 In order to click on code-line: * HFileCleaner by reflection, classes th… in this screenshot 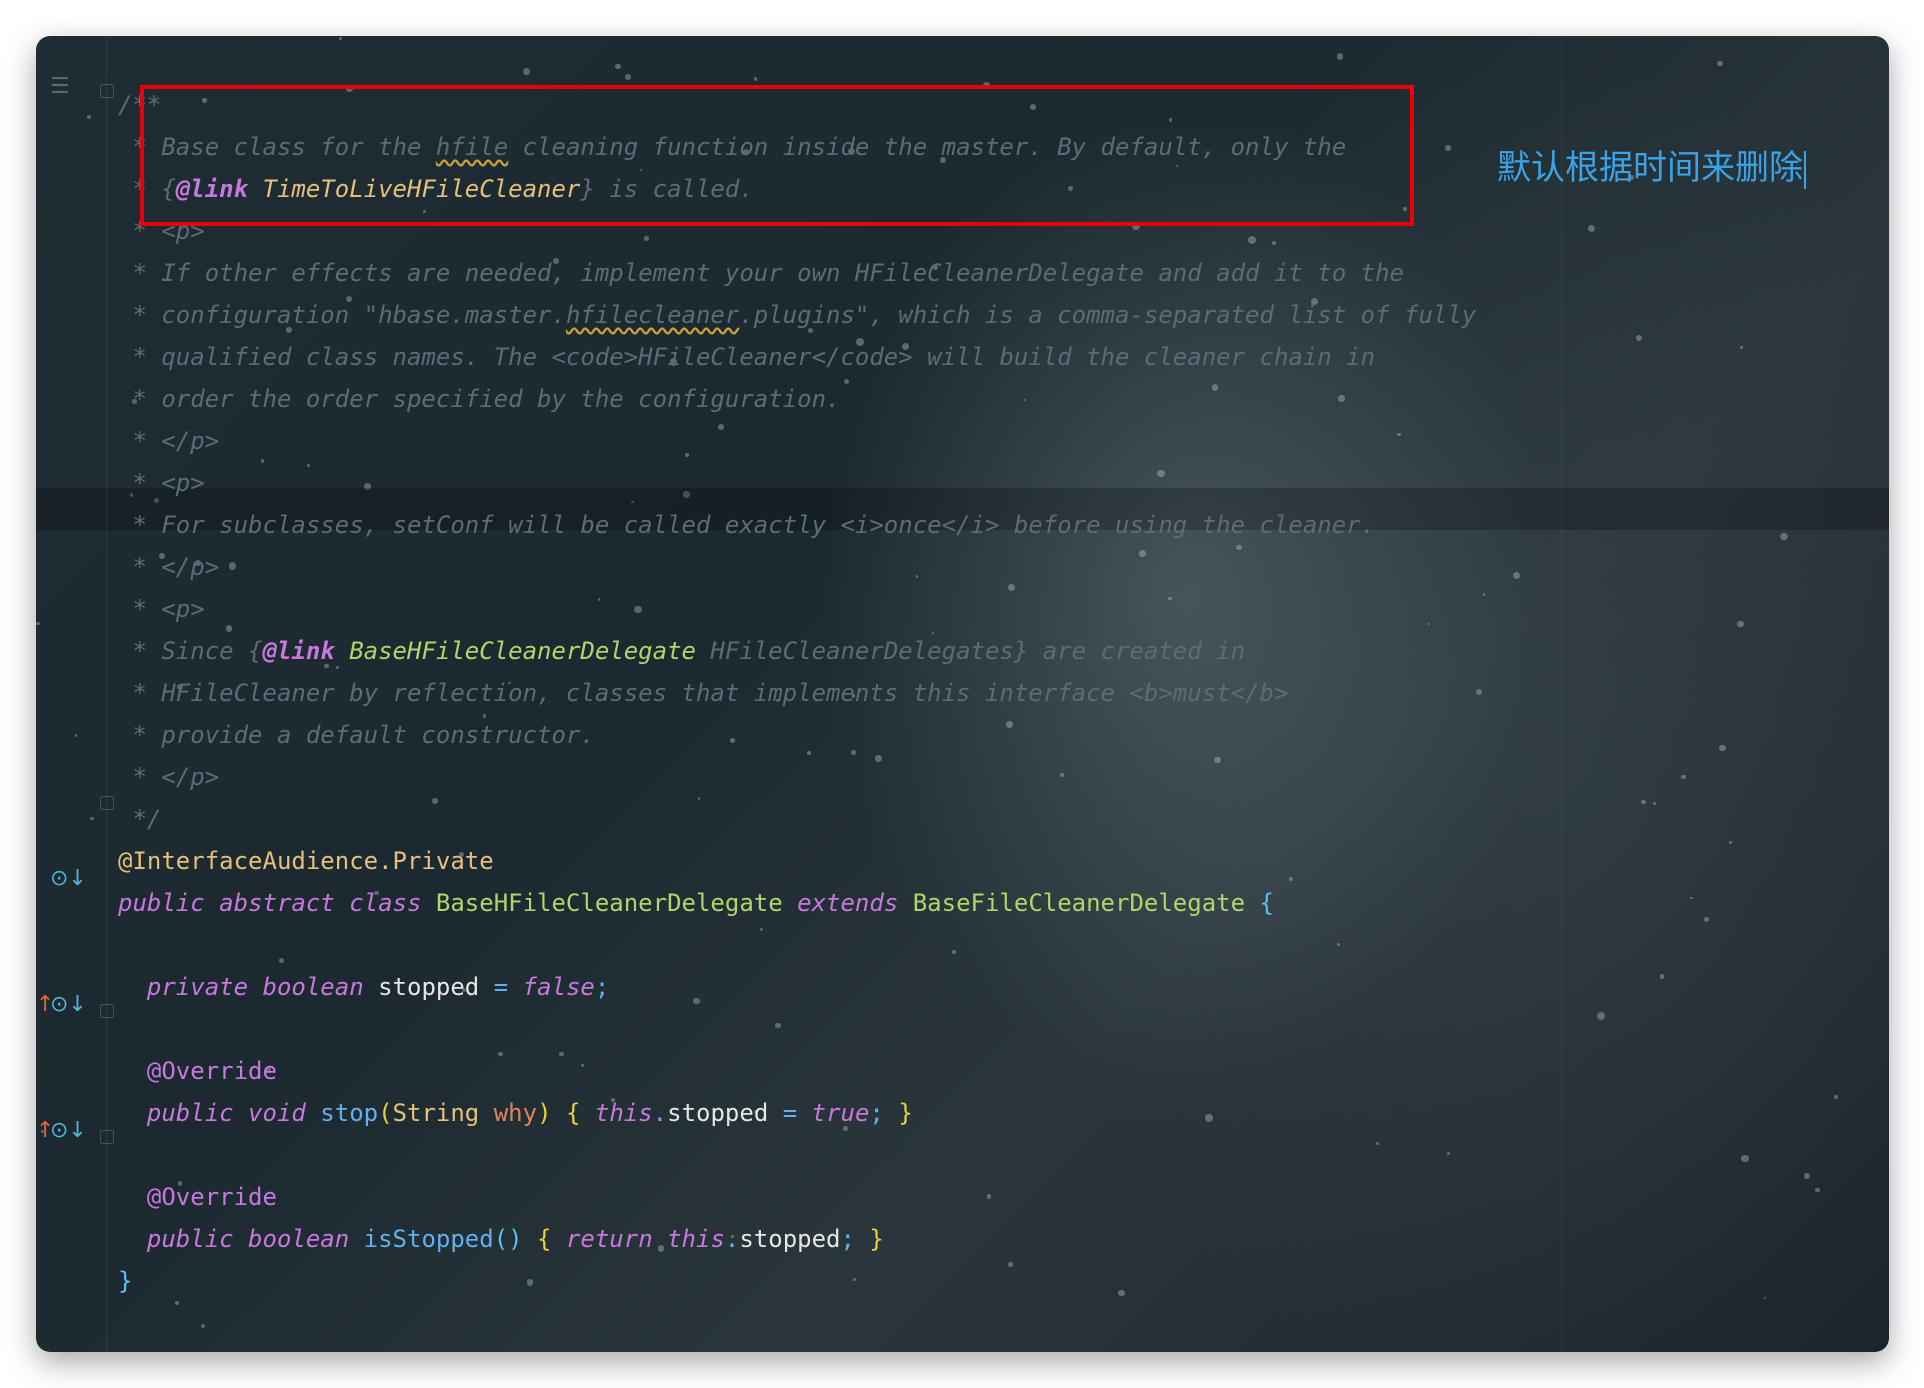, I will do `click(703, 693)`.